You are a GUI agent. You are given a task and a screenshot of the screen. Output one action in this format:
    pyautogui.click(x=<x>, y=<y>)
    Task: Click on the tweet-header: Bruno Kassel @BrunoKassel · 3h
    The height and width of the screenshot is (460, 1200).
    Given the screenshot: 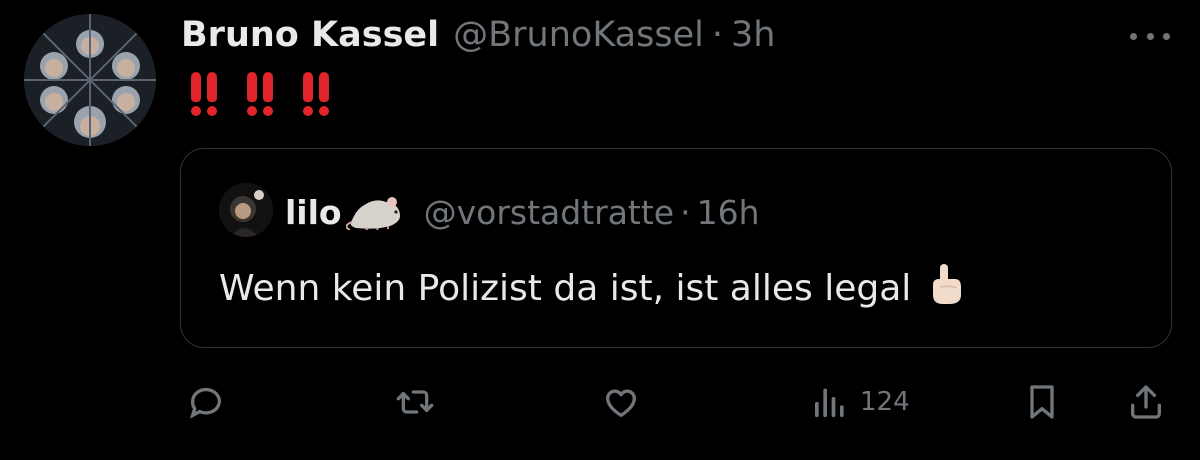 What is the action you would take?
    pyautogui.click(x=478, y=35)
    